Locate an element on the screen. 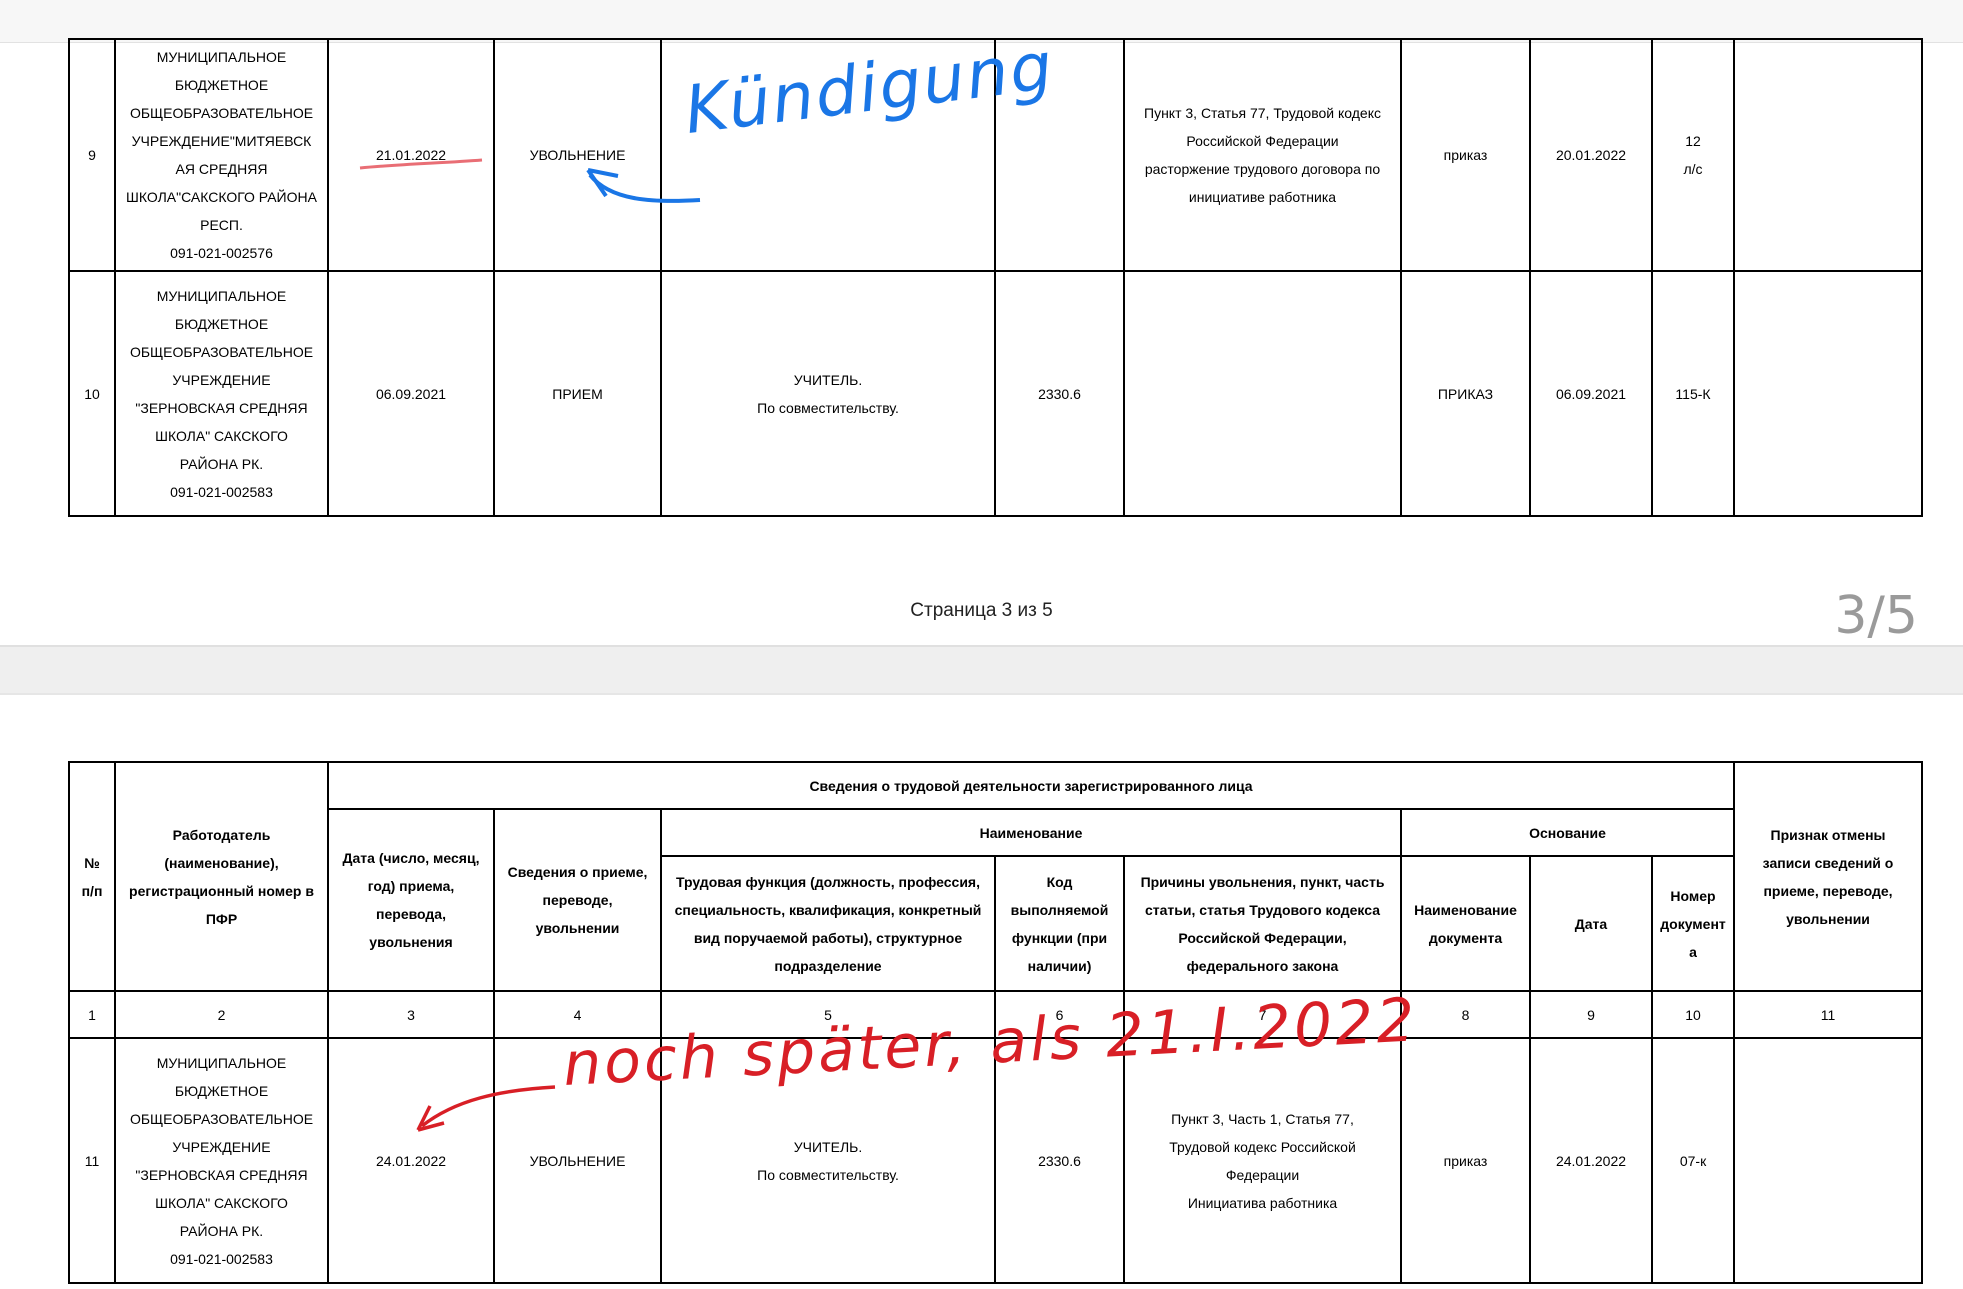 The width and height of the screenshot is (1963, 1289). date-cell: 21.01.2022 is located at coordinates (411, 155).